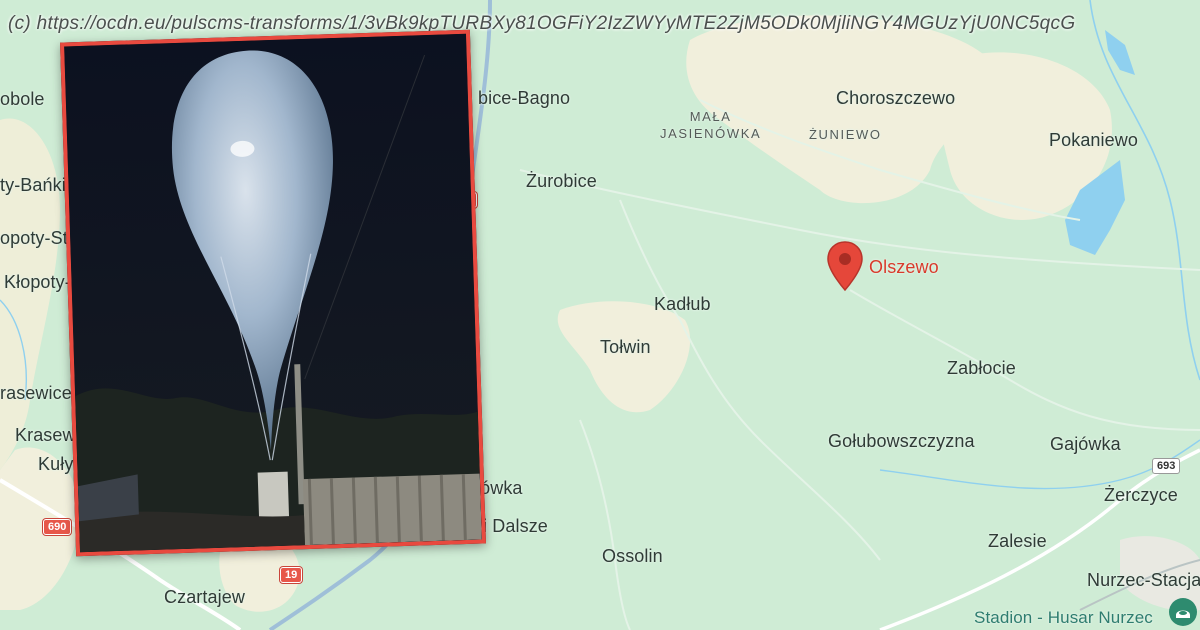 The height and width of the screenshot is (630, 1200). What do you see at coordinates (561, 181) in the screenshot?
I see `place-label: Żurobice` at bounding box center [561, 181].